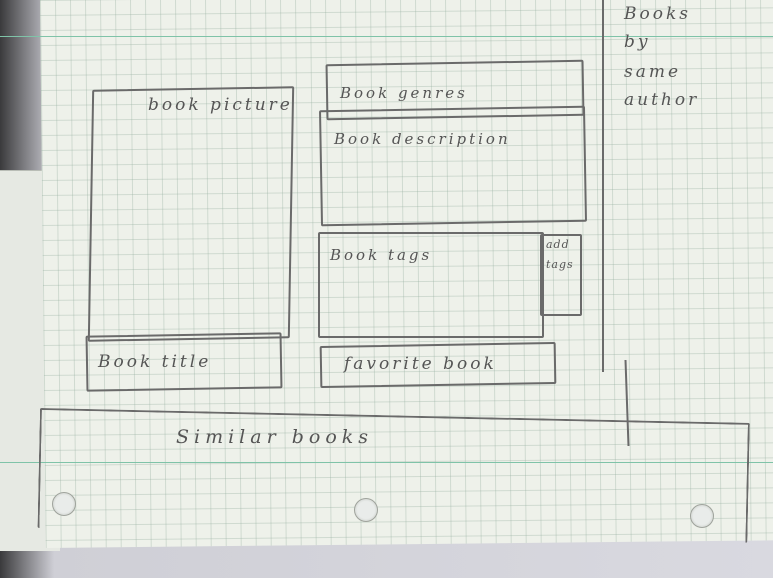 The width and height of the screenshot is (773, 578). I want to click on top-margin-line, so click(386, 36).